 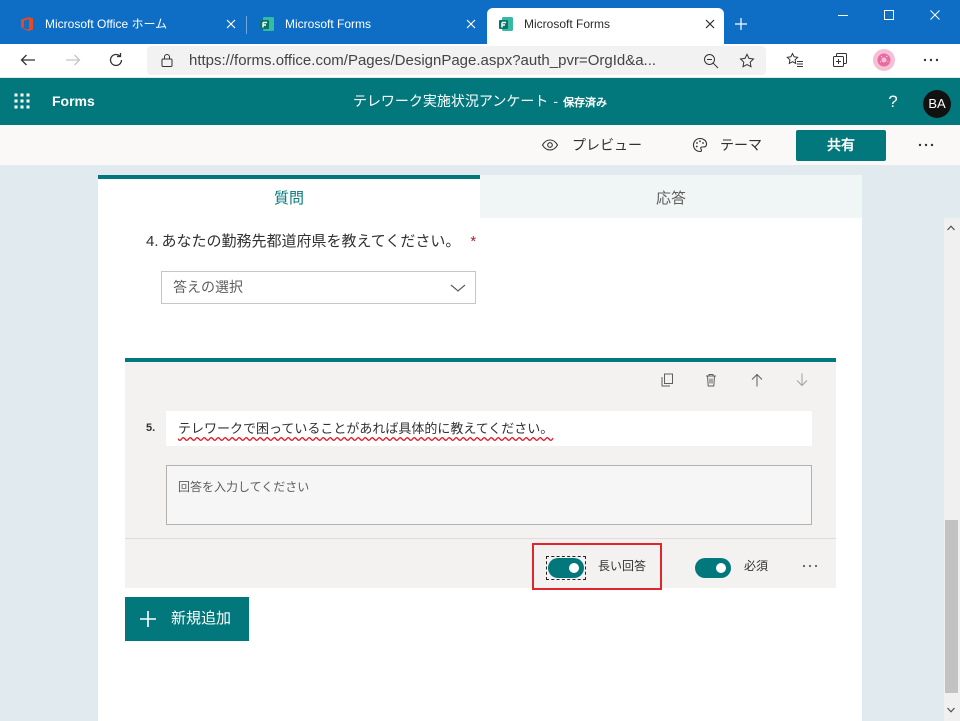 What do you see at coordinates (757, 380) in the screenshot?
I see `move-up-icon` at bounding box center [757, 380].